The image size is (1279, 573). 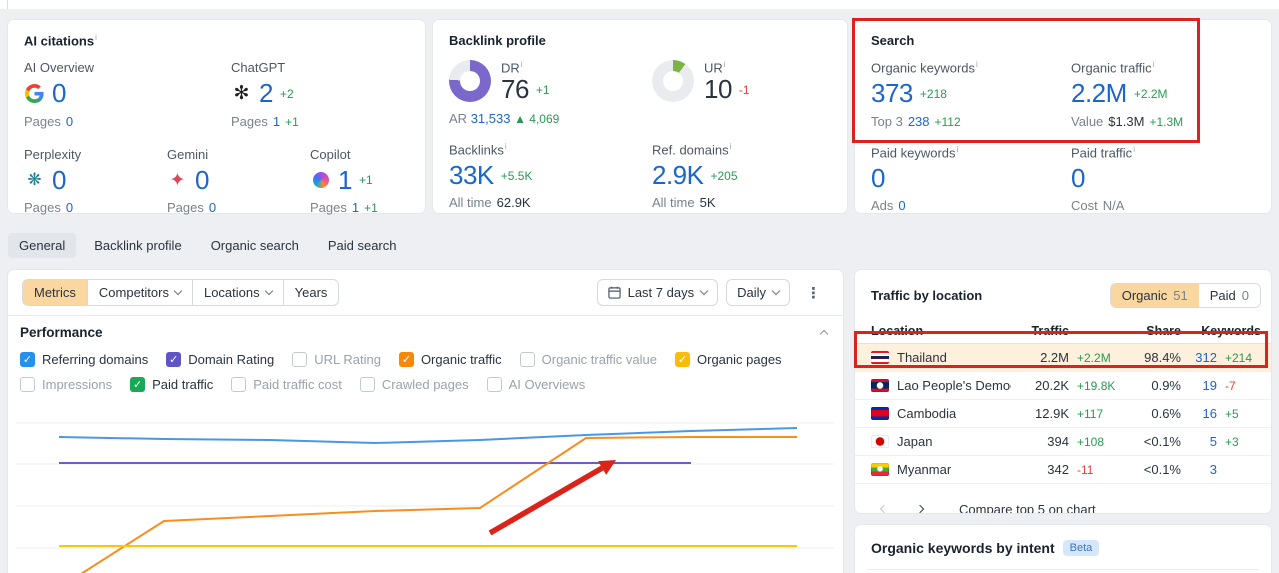 I want to click on beta-badge: Beta, so click(x=1081, y=548).